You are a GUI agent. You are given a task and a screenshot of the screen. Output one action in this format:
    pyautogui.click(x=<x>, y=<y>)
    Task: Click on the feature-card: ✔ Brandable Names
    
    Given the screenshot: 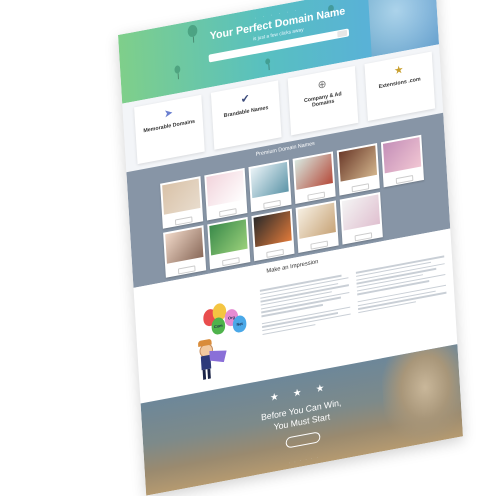 What is the action you would take?
    pyautogui.click(x=246, y=115)
    